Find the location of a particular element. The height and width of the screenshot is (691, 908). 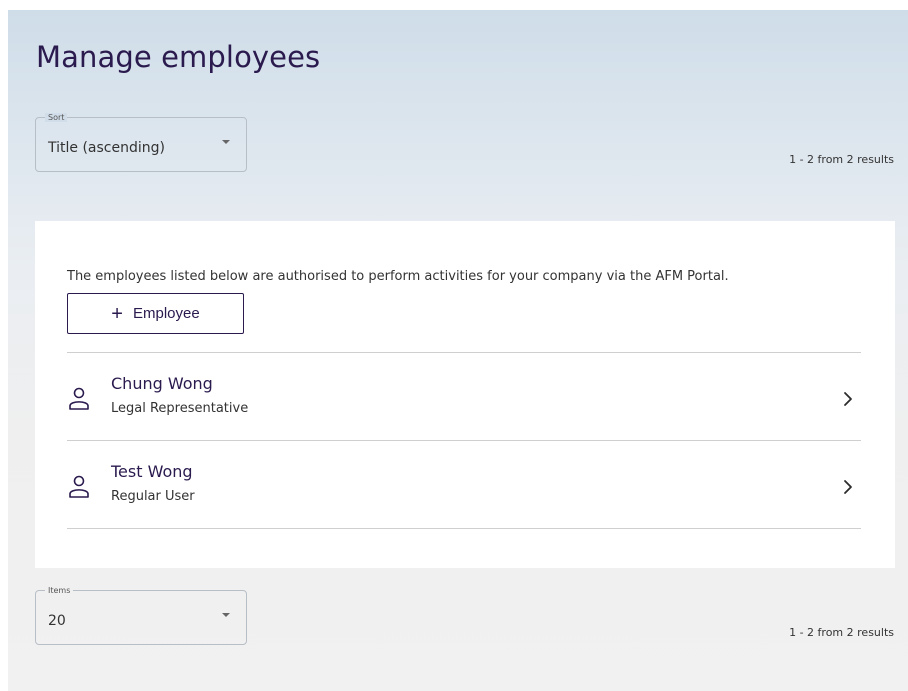

page-title: Manage employees is located at coordinates (178, 57).